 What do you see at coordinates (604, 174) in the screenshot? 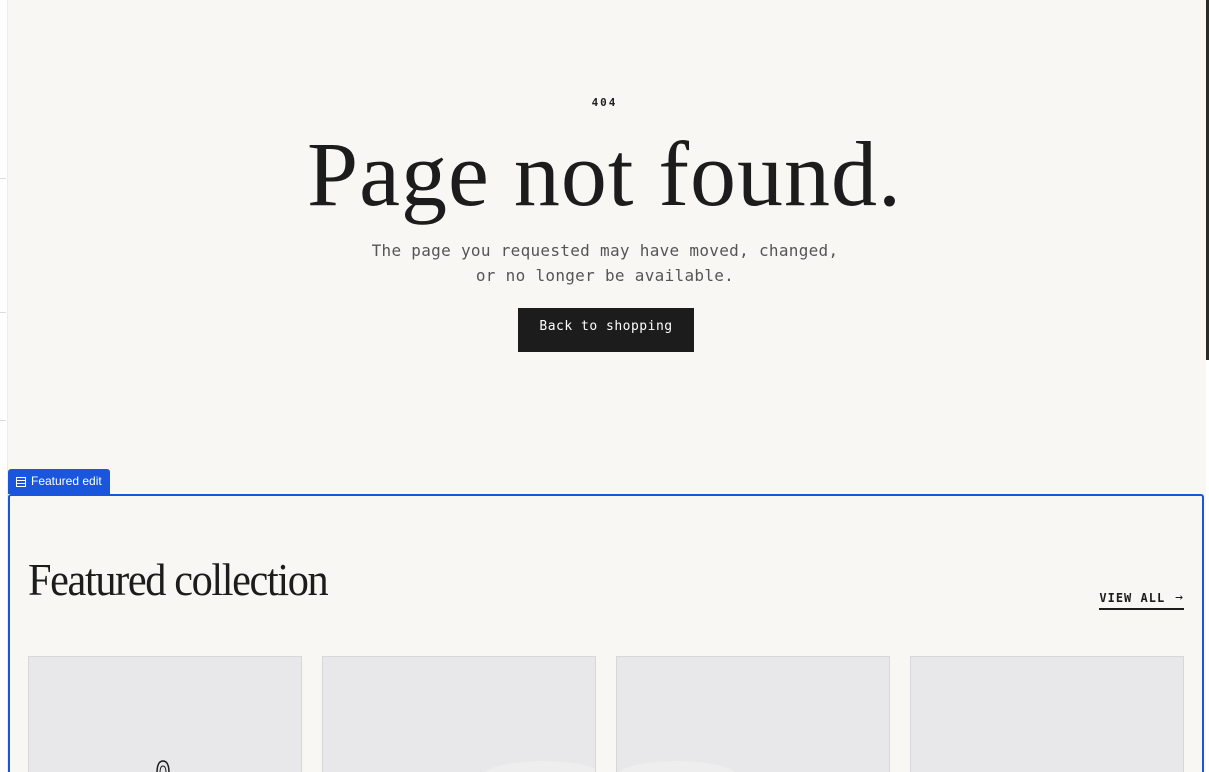
I see `page-title: Page not found.` at bounding box center [604, 174].